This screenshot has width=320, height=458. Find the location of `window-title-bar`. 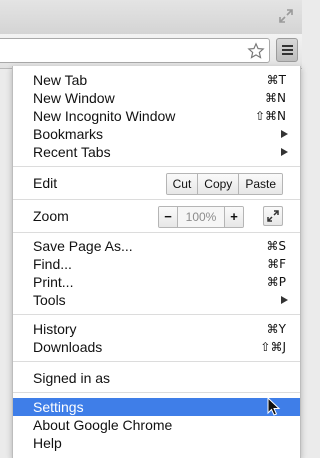

window-title-bar is located at coordinates (151, 17).